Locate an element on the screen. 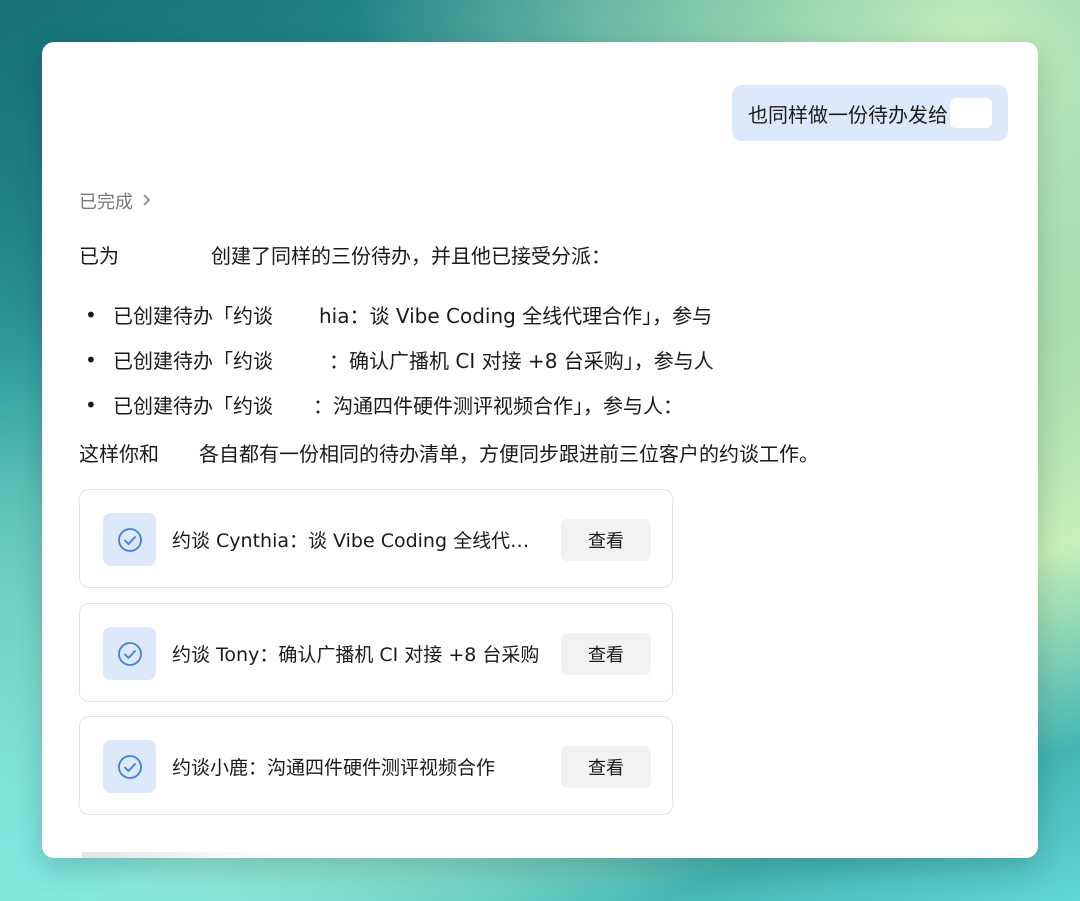 This screenshot has height=901, width=1080. reply-summary: 已为 创建了同样的三份待办，并且他已接受分派： is located at coordinates (345, 254).